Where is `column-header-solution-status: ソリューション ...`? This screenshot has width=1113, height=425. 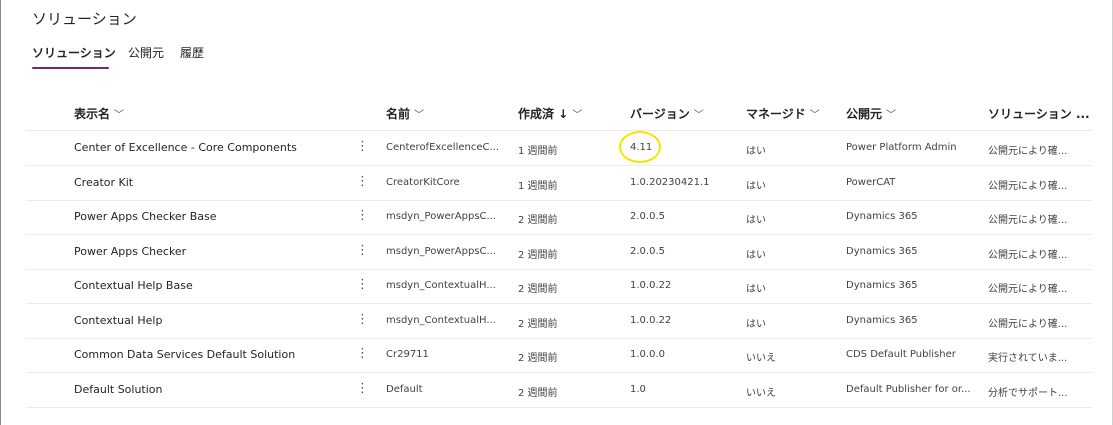 column-header-solution-status: ソリューション ... is located at coordinates (1039, 113).